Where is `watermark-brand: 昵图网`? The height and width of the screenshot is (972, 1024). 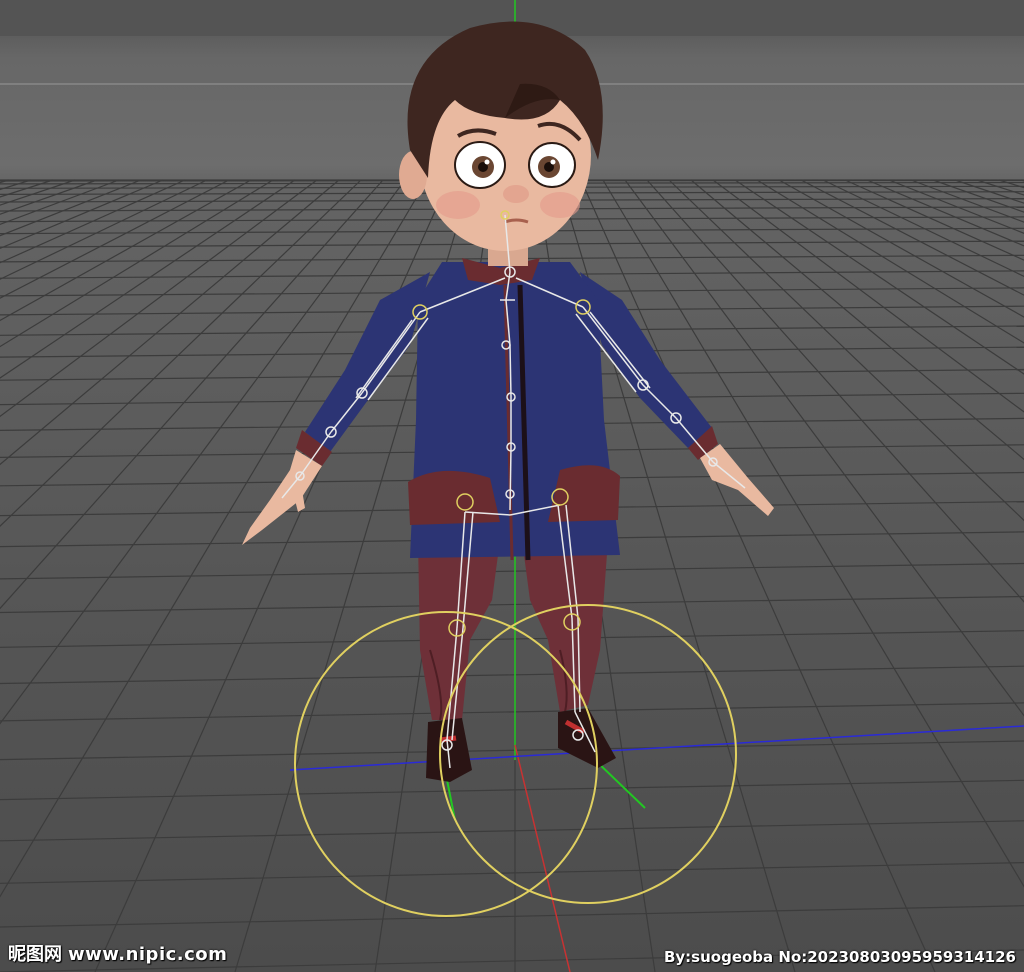
watermark-brand: 昵图网 is located at coordinates (35, 954).